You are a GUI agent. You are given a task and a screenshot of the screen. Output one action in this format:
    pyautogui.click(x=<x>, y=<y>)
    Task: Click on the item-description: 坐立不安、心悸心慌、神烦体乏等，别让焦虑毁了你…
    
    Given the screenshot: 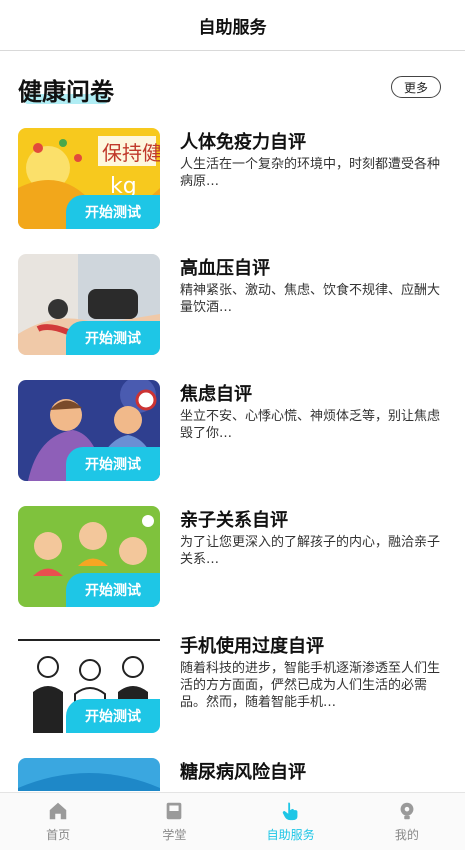 What is the action you would take?
    pyautogui.click(x=310, y=425)
    